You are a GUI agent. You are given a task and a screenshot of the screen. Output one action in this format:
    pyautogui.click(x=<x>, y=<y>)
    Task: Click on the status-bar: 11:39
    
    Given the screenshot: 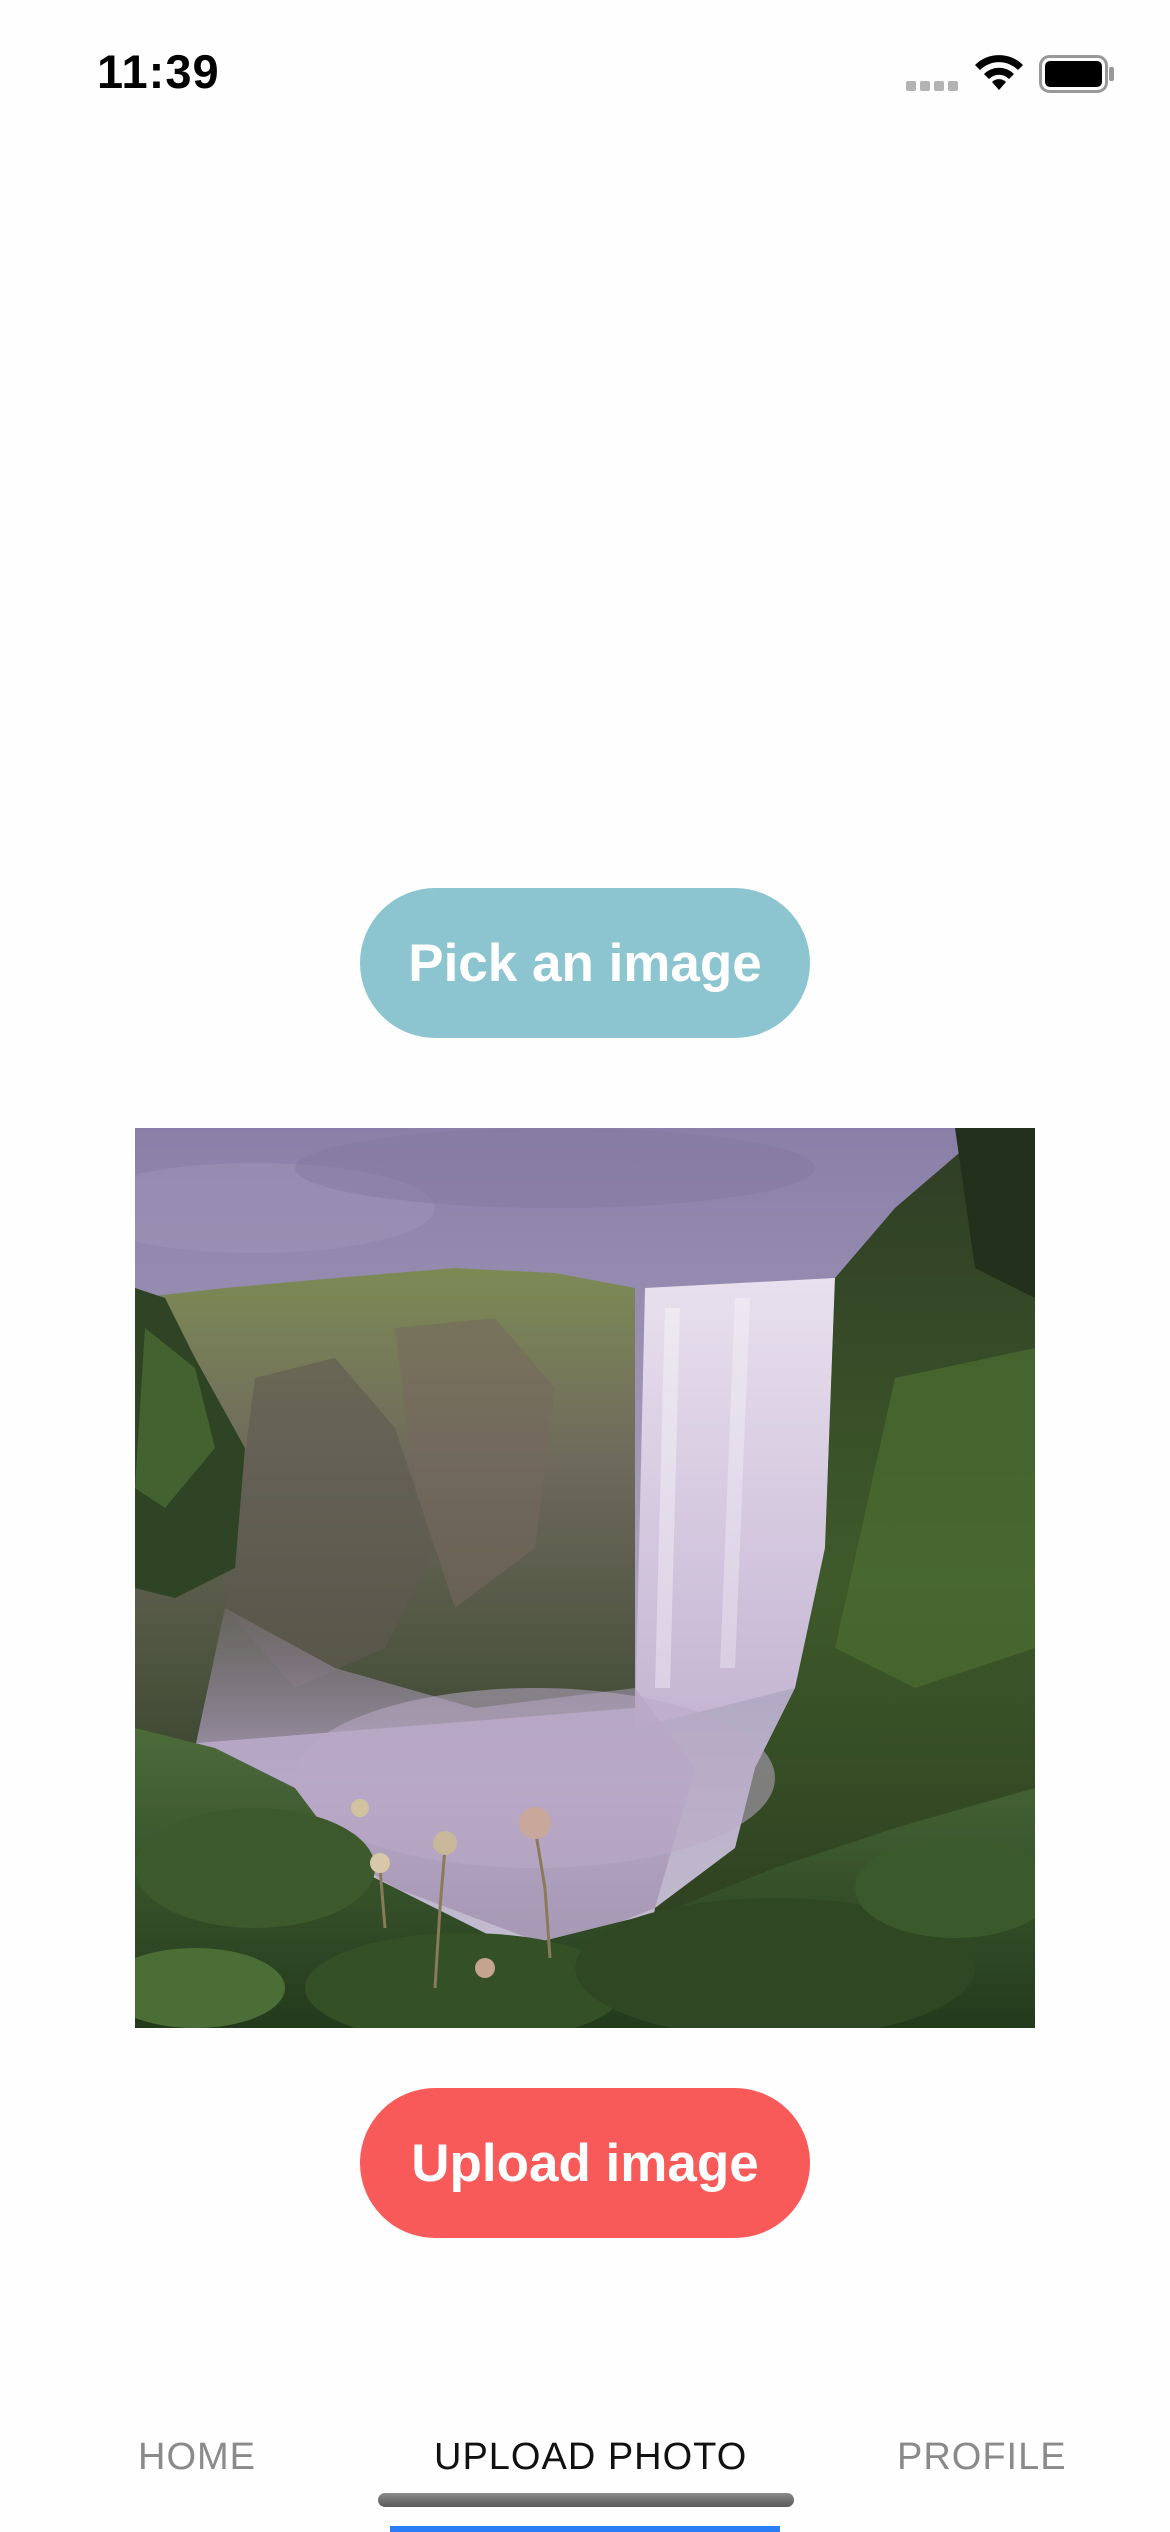 What is the action you would take?
    pyautogui.click(x=585, y=70)
    